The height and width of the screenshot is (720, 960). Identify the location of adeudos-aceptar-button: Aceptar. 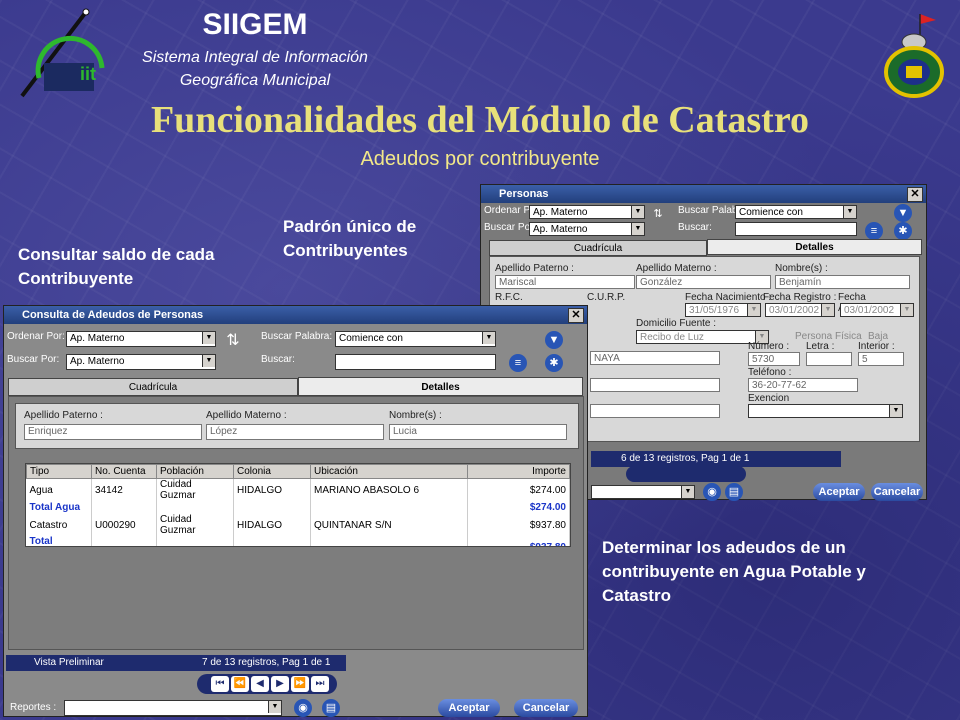
(469, 708).